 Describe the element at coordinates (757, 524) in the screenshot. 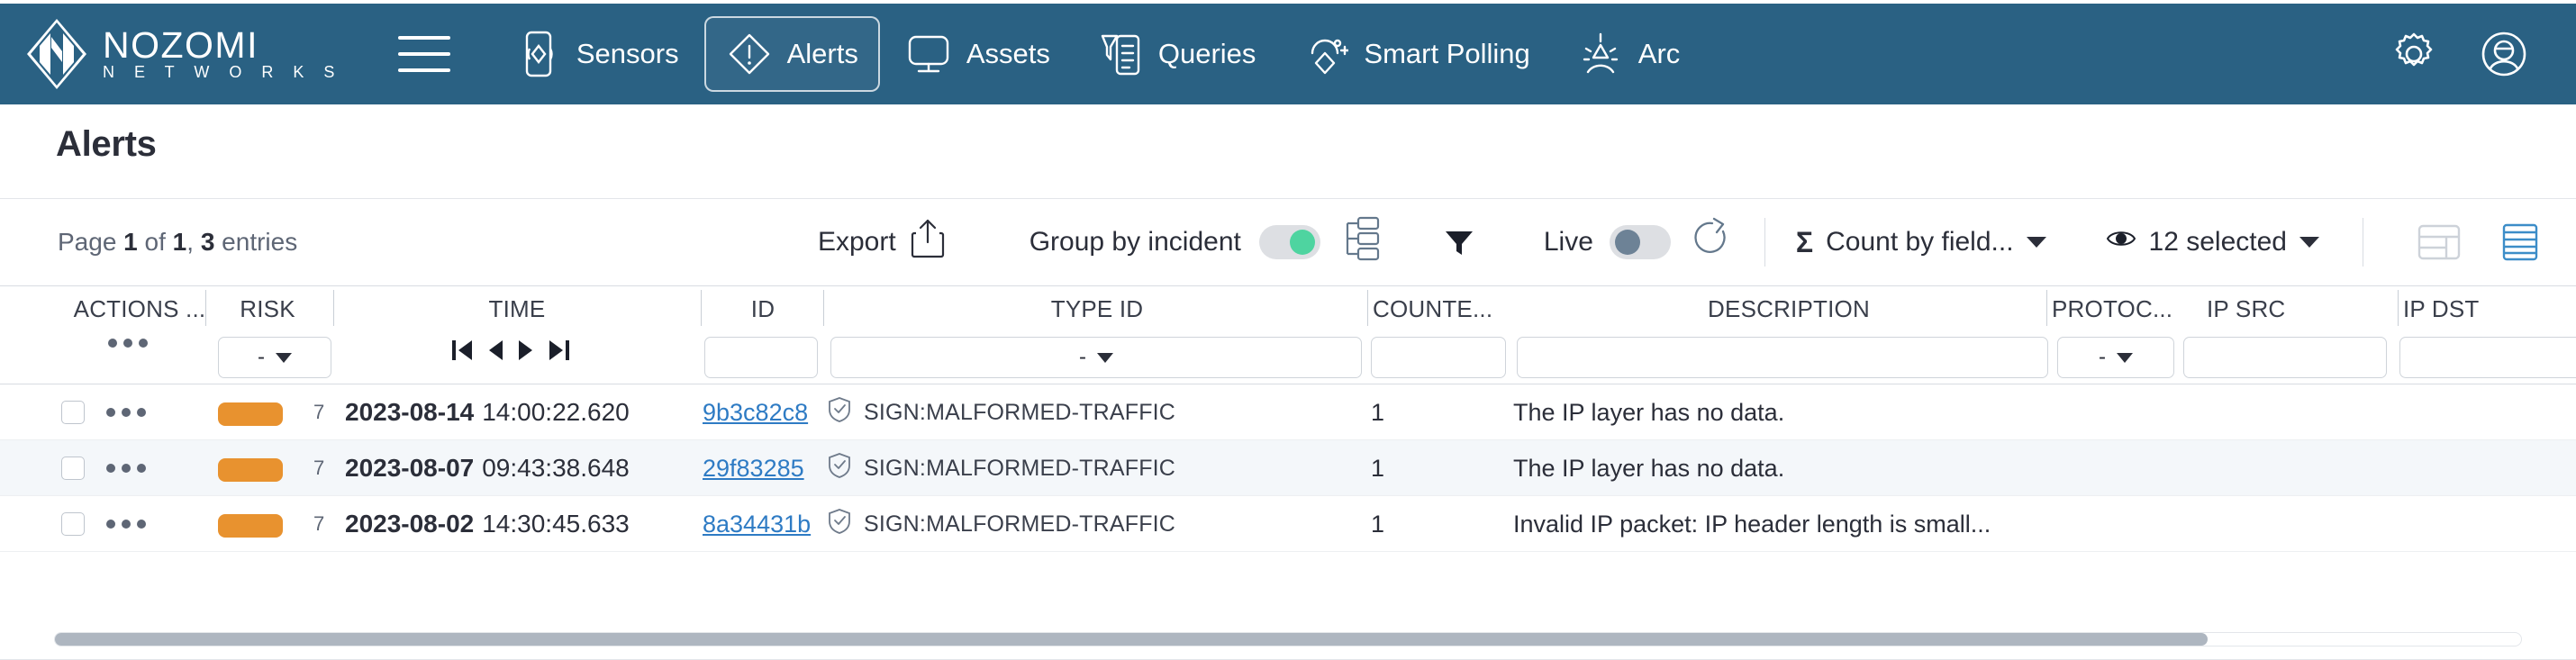

I see `row-id-link: 8a34431b` at that location.